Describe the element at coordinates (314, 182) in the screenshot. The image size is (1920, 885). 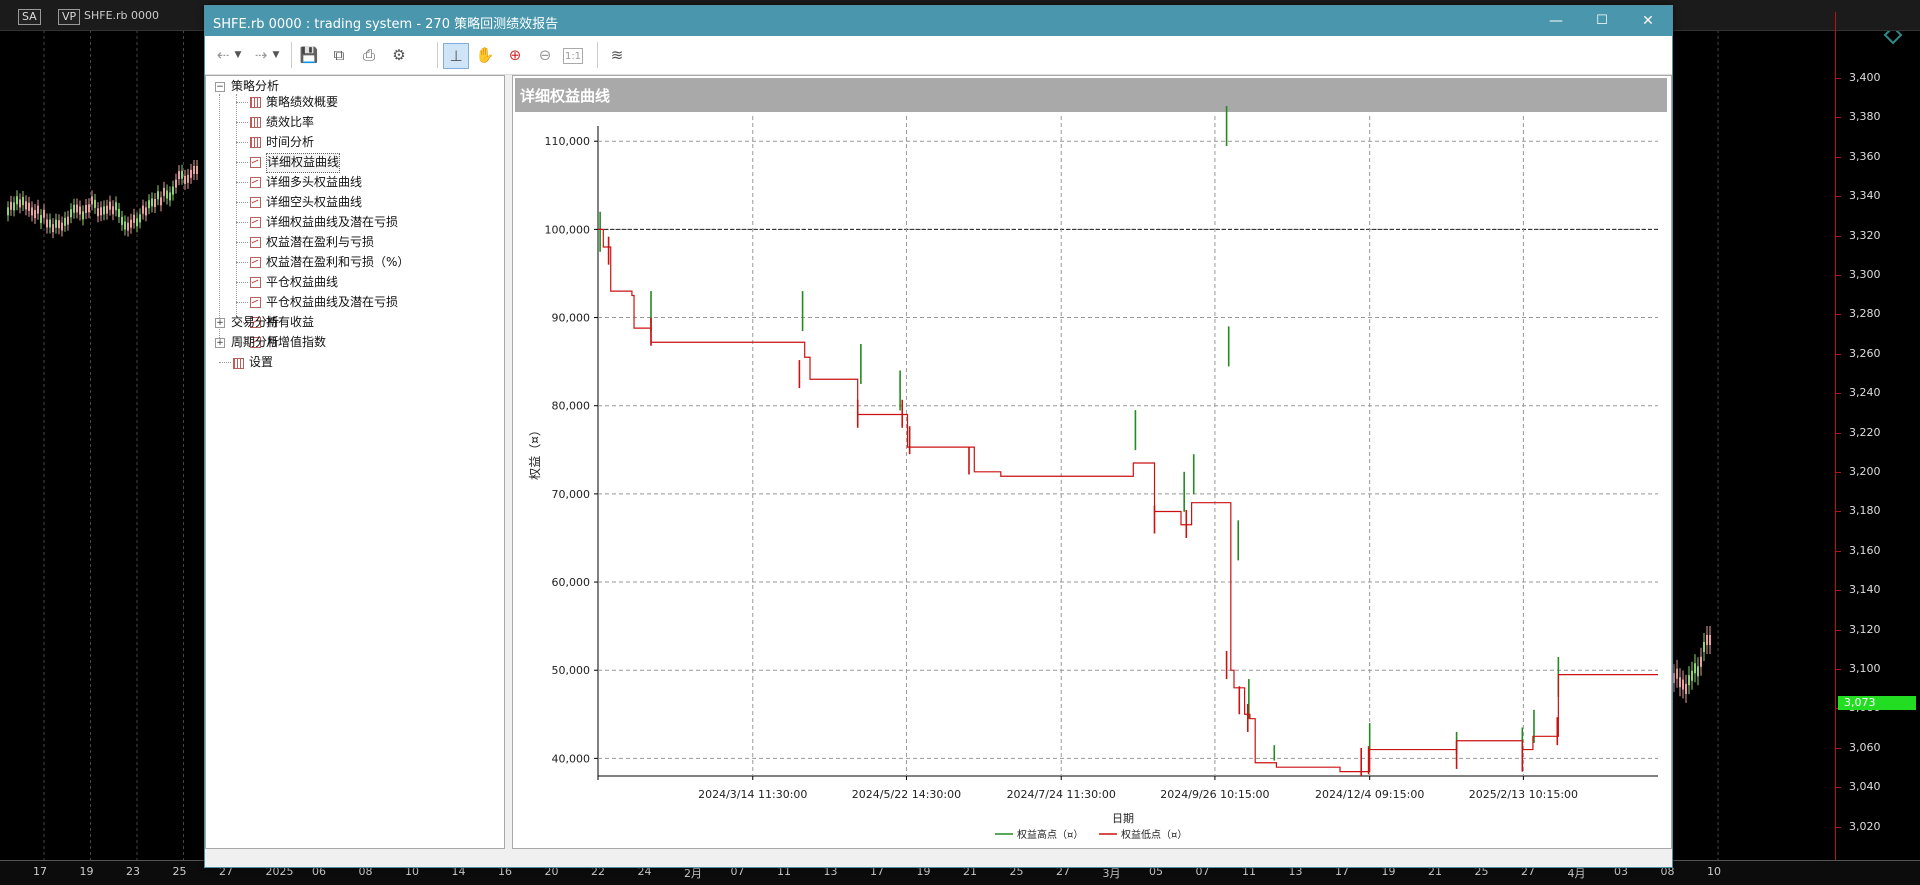
I see `tree-node-5: 详细多头权益曲线` at that location.